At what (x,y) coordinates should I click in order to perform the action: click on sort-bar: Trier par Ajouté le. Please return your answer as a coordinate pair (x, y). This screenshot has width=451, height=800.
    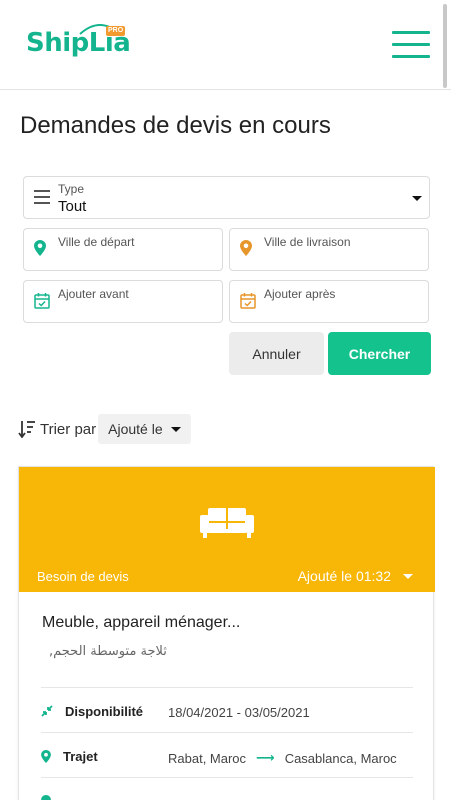
    Looking at the image, I should click on (104, 429).